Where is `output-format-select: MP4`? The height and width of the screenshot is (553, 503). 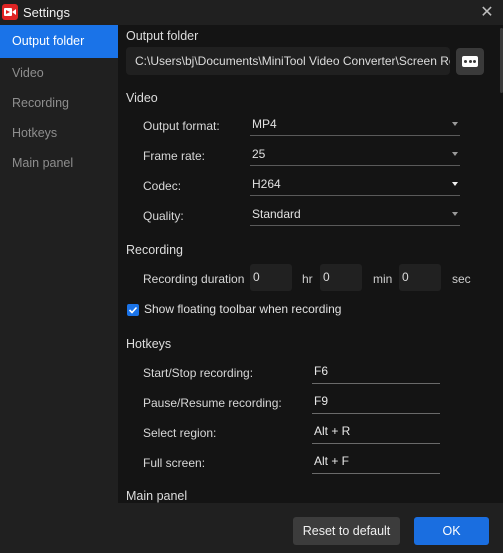 output-format-select: MP4 is located at coordinates (355, 125).